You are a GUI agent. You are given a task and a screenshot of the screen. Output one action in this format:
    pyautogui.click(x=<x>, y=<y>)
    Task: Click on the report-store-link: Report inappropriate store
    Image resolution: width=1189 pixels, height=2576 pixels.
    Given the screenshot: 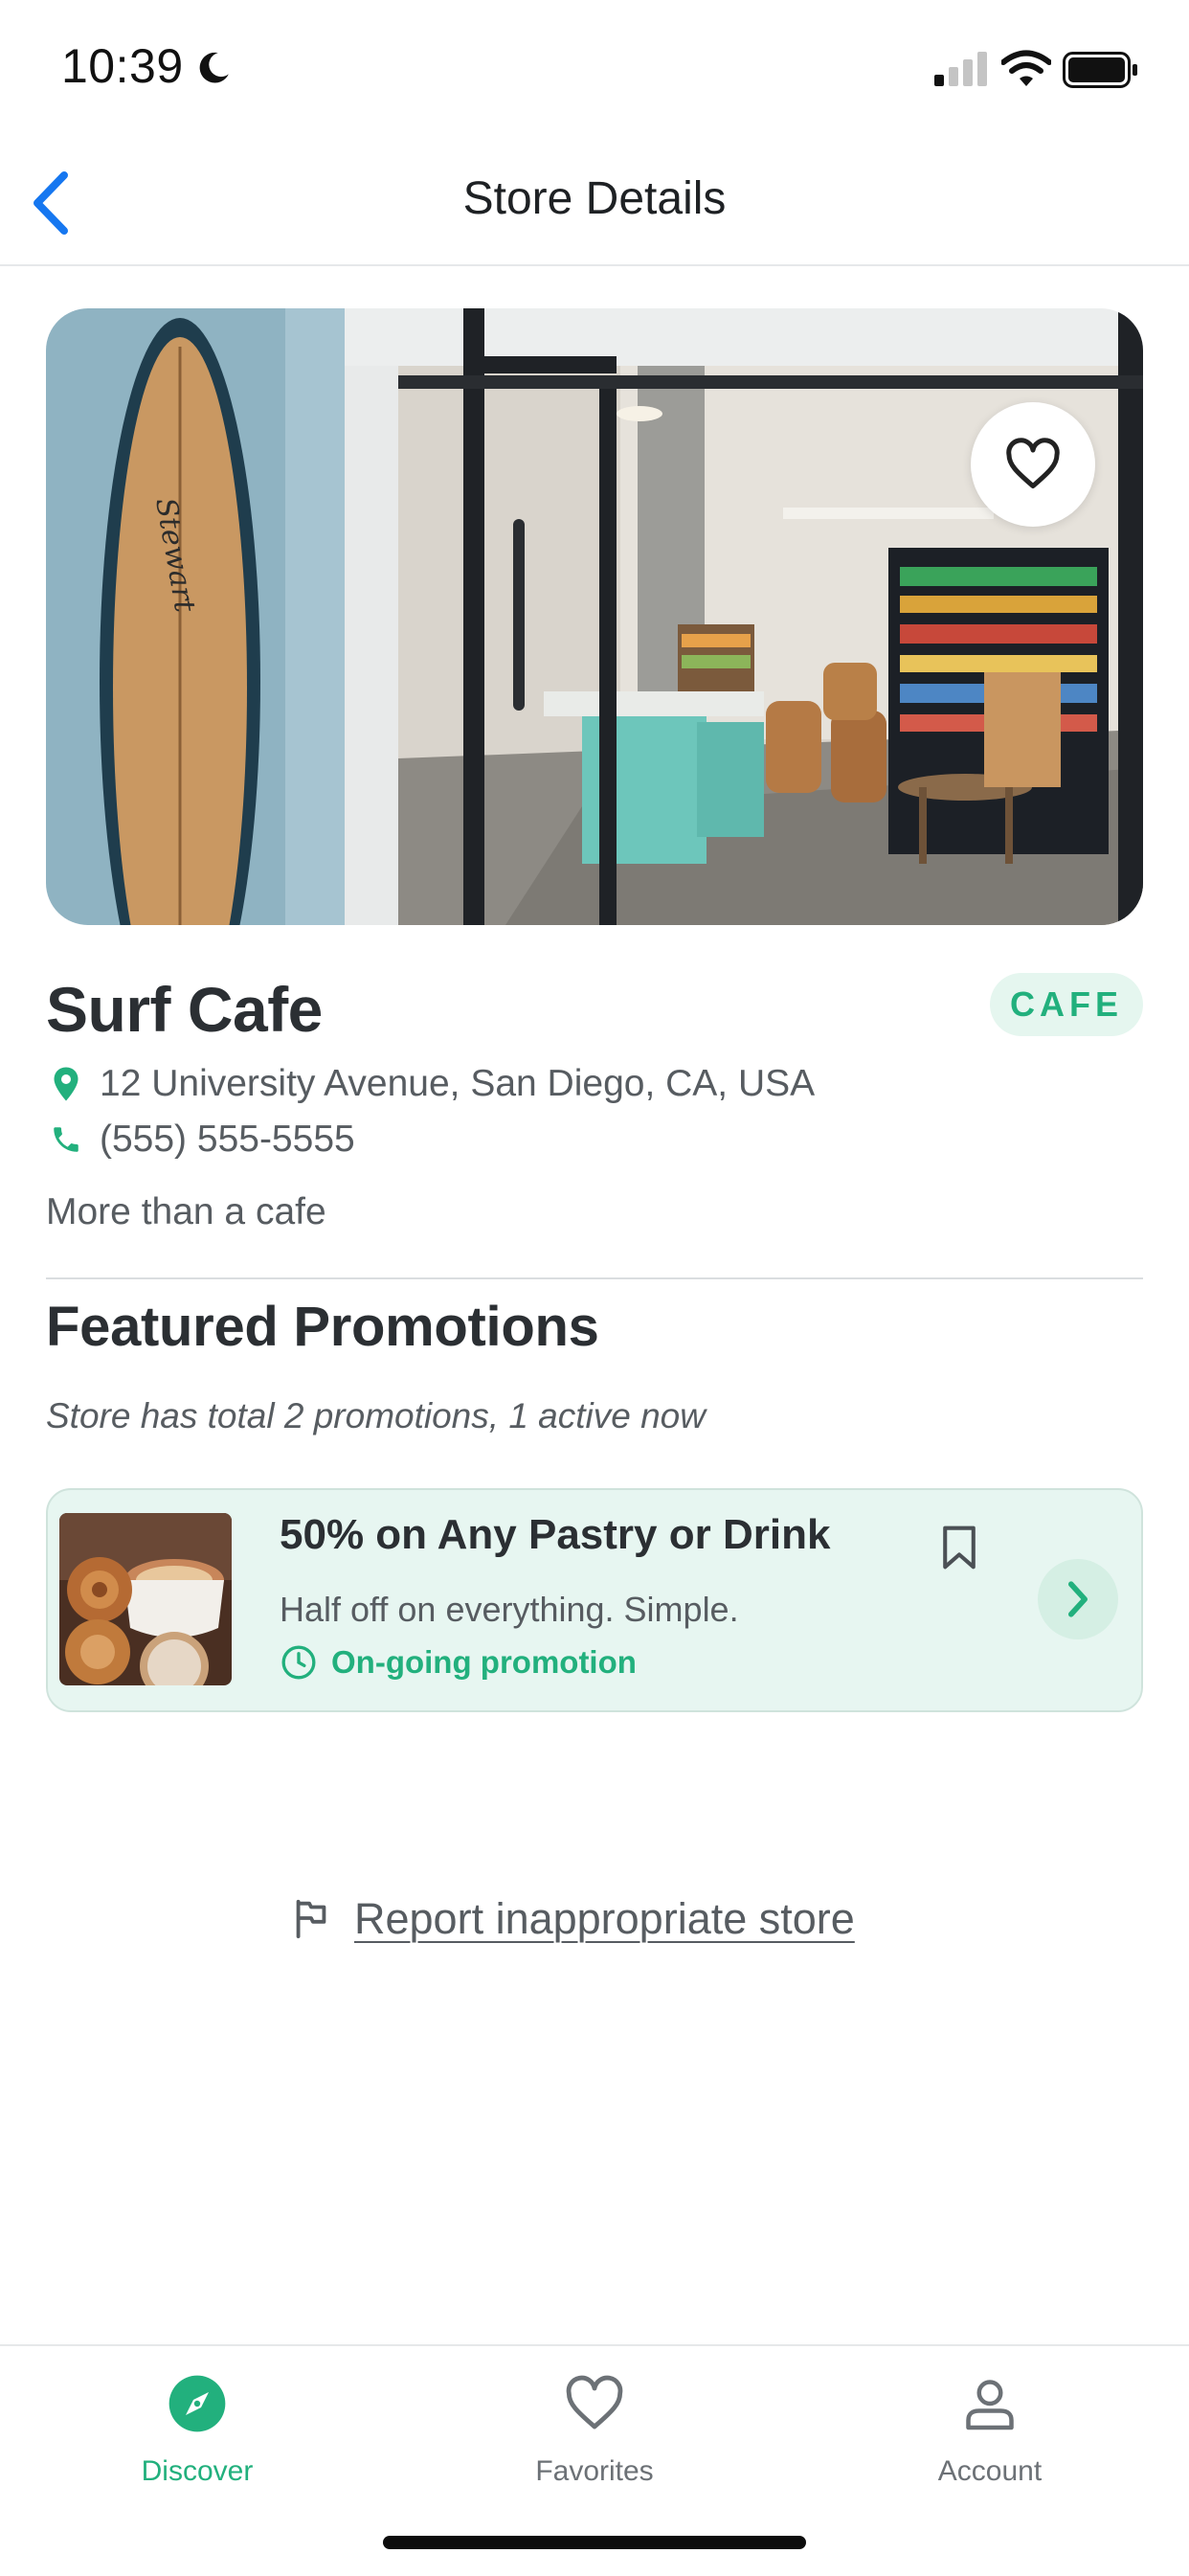 What is the action you would take?
    pyautogui.click(x=572, y=1919)
    